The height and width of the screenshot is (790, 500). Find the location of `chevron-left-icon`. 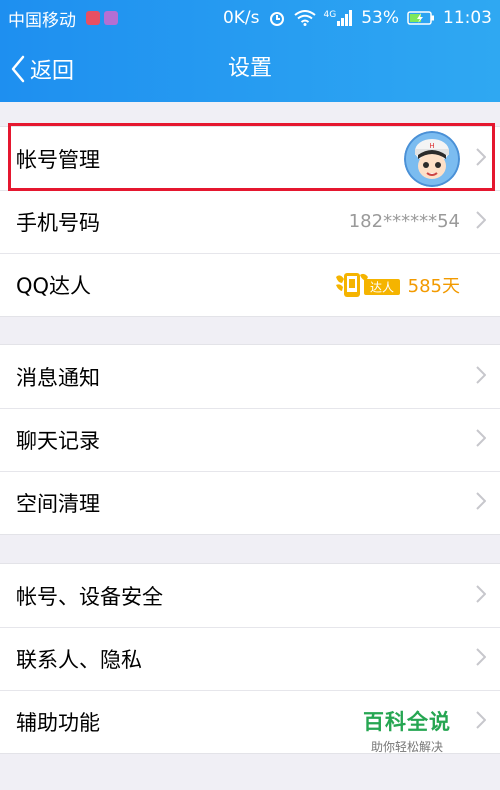

chevron-left-icon is located at coordinates (20, 69).